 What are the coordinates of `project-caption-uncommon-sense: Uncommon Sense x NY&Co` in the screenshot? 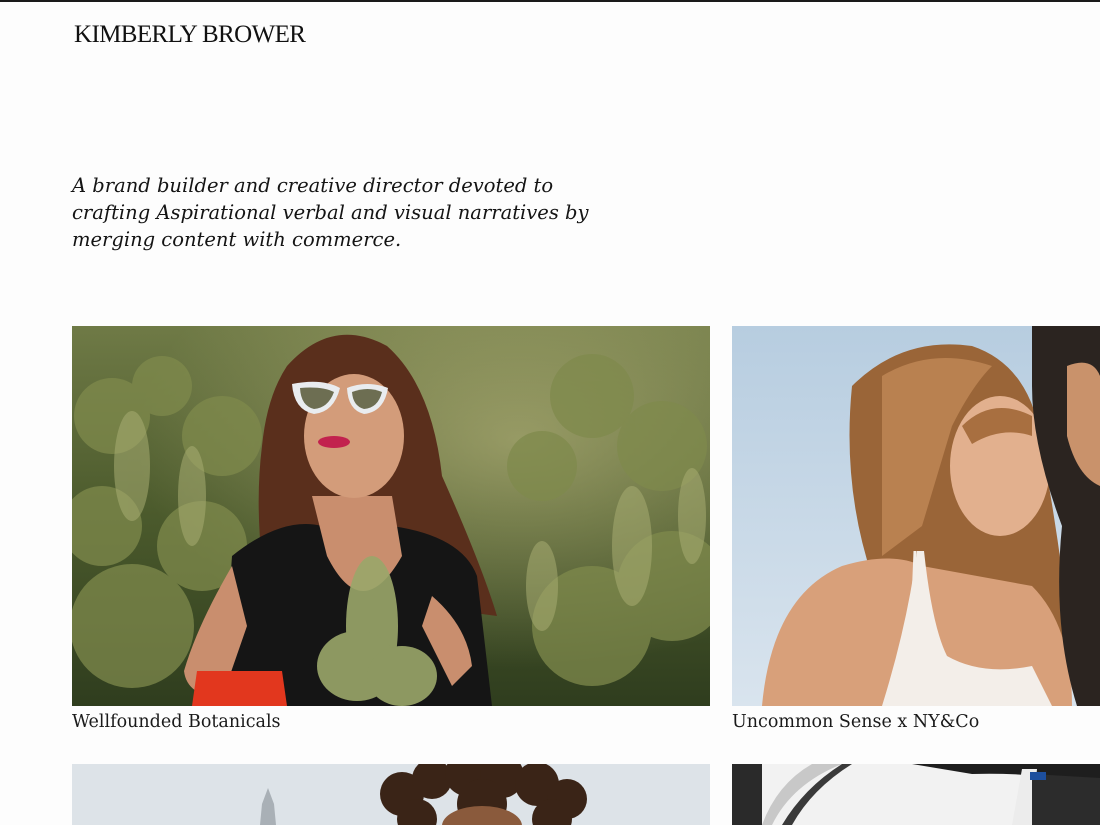 It's located at (855, 722).